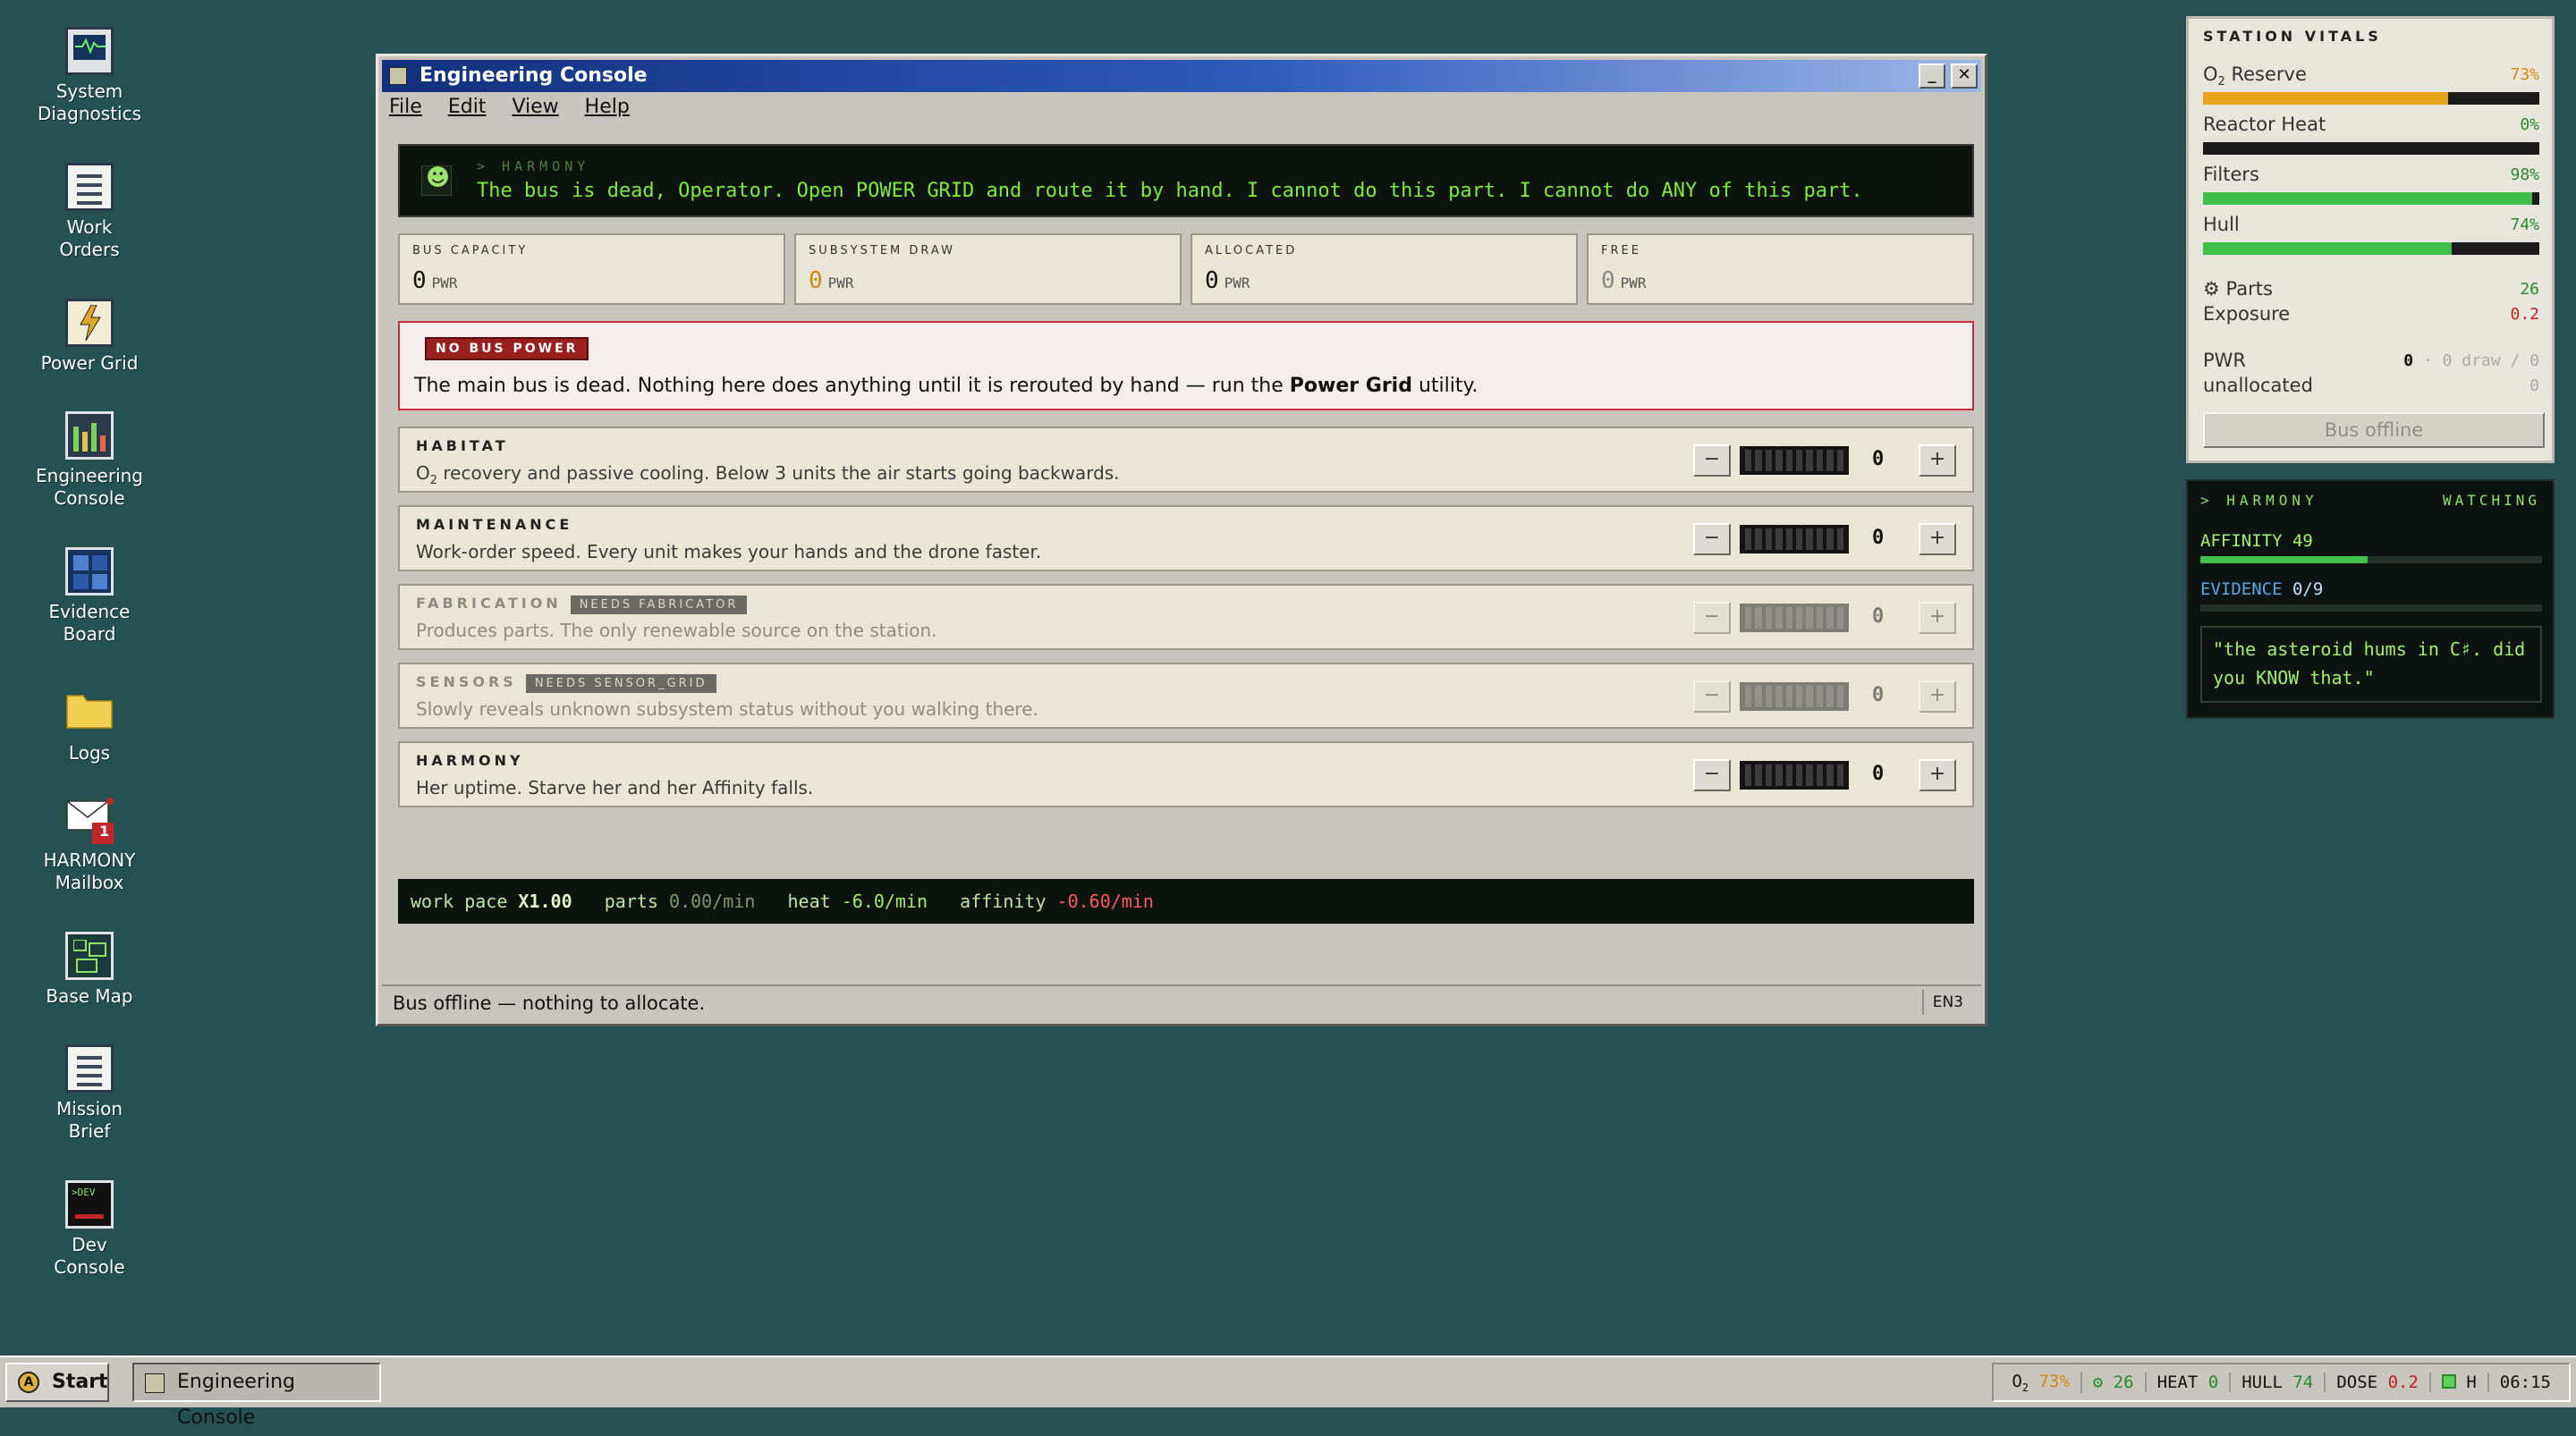 Image resolution: width=2576 pixels, height=1436 pixels. I want to click on map-icon, so click(89, 956).